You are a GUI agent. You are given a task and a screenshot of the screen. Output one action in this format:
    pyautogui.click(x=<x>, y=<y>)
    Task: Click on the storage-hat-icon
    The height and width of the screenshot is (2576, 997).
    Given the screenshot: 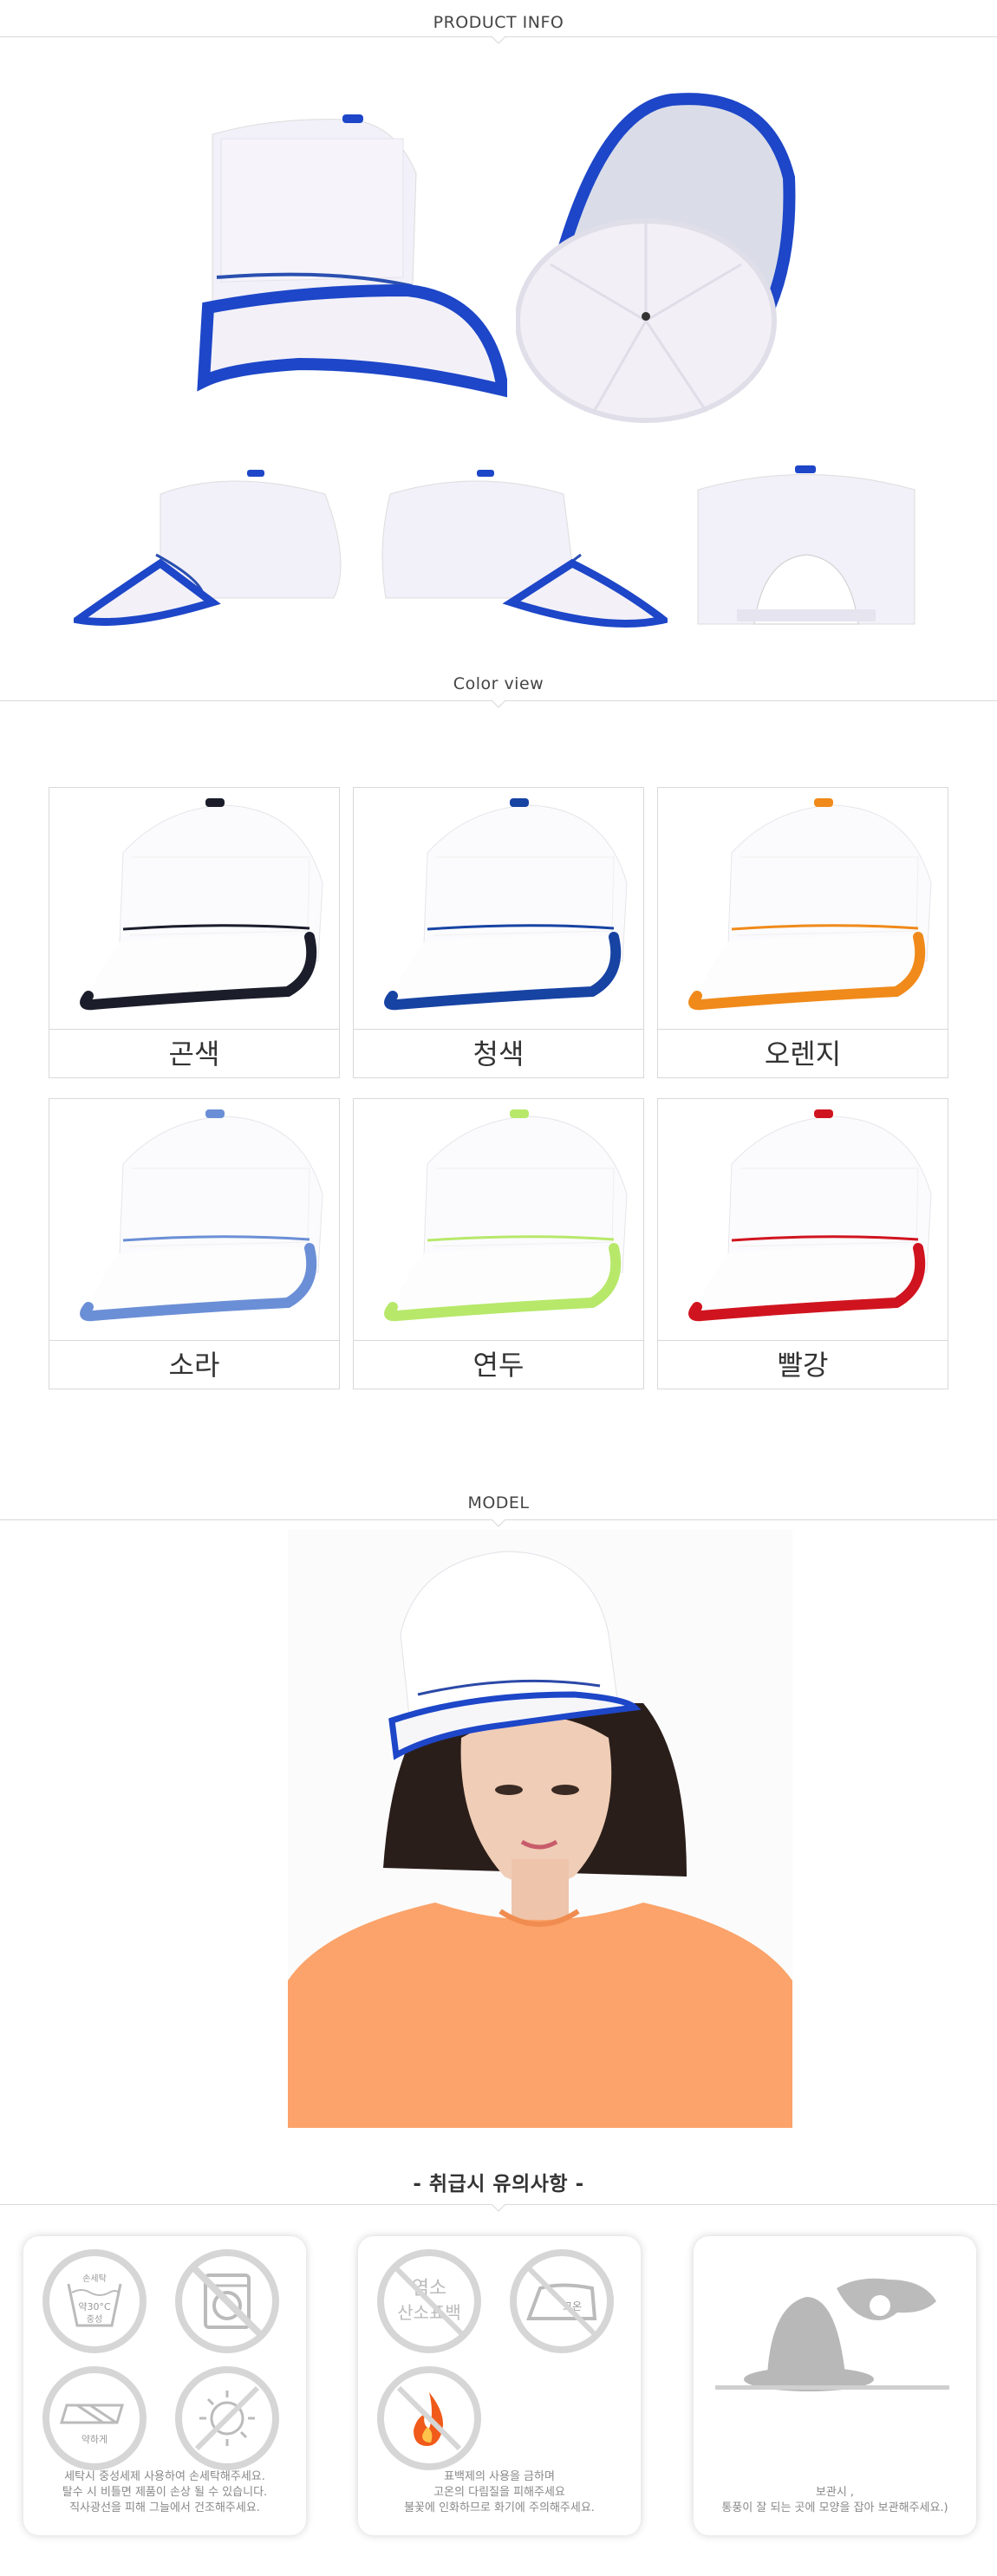 What is the action you would take?
    pyautogui.click(x=832, y=2334)
    